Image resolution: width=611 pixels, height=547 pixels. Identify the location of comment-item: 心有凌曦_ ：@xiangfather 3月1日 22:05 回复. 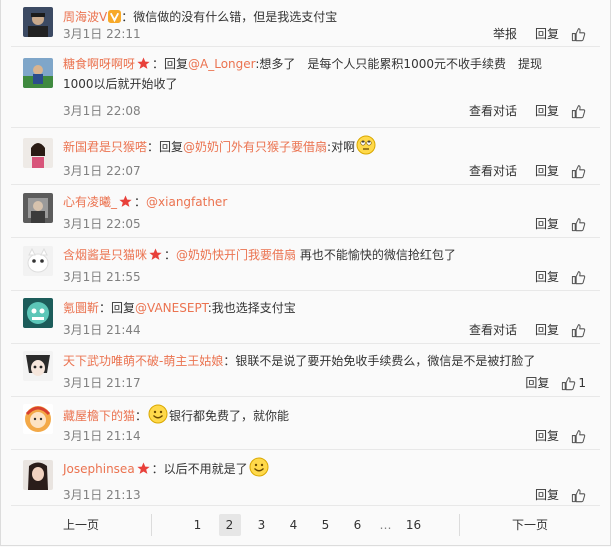
(305, 211).